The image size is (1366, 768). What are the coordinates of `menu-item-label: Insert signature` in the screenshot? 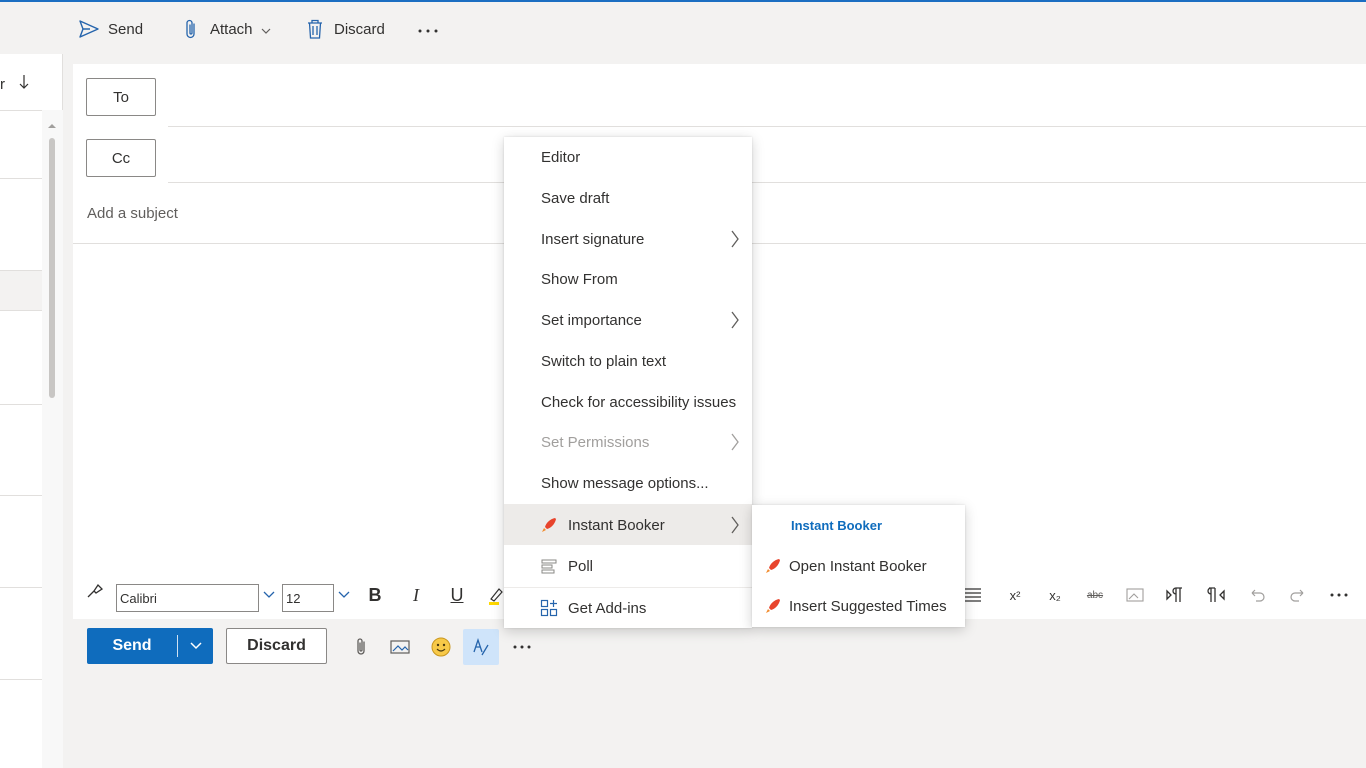 It's located at (593, 239).